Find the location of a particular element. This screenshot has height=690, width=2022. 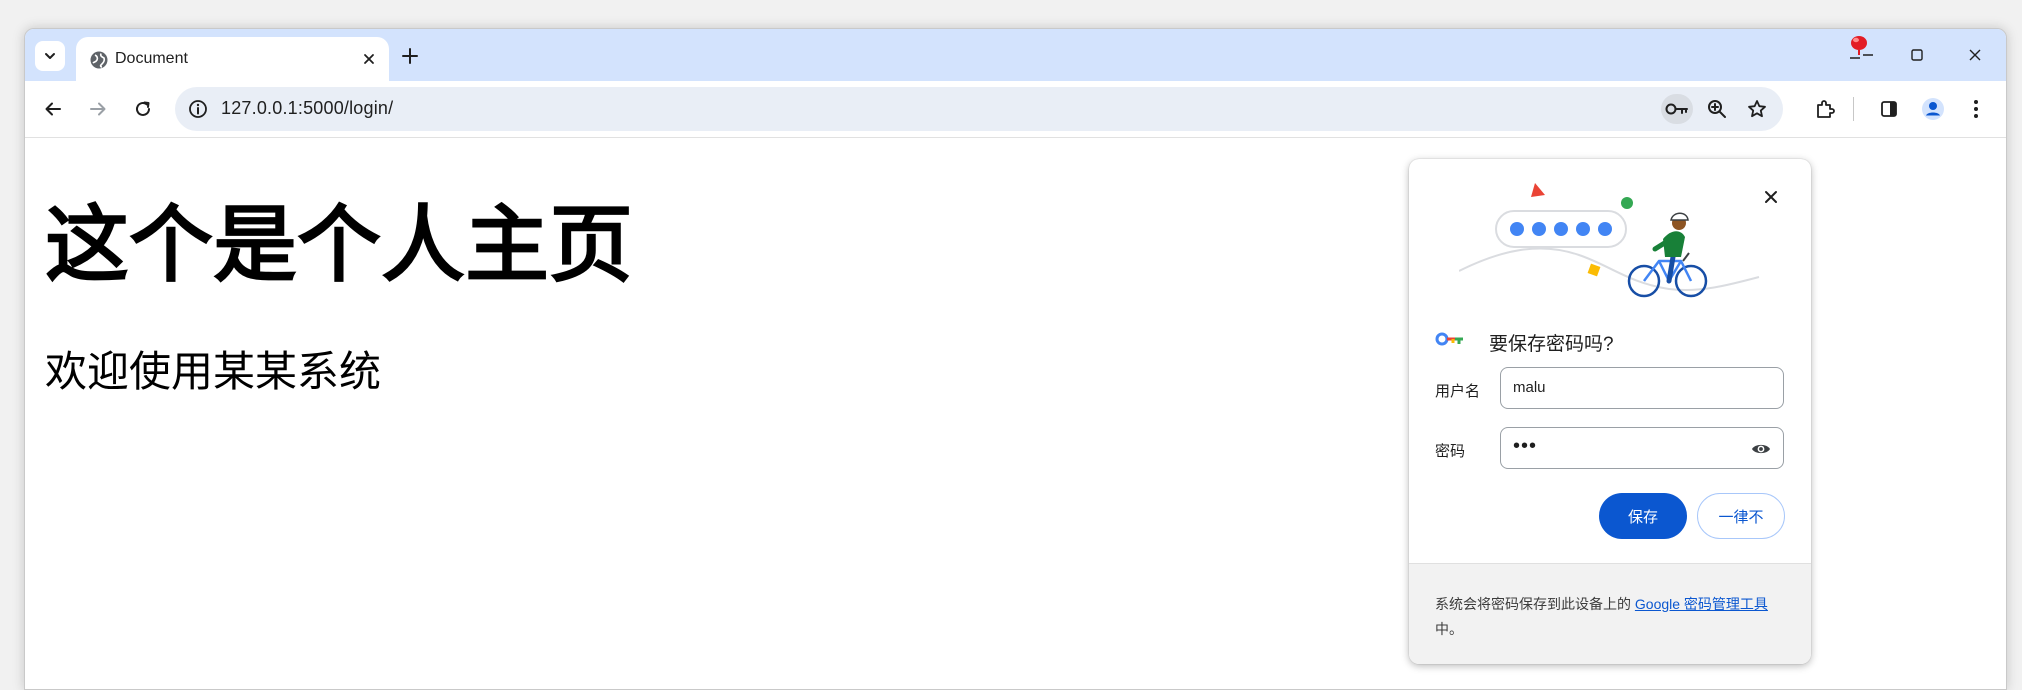

site-info-button is located at coordinates (198, 109).